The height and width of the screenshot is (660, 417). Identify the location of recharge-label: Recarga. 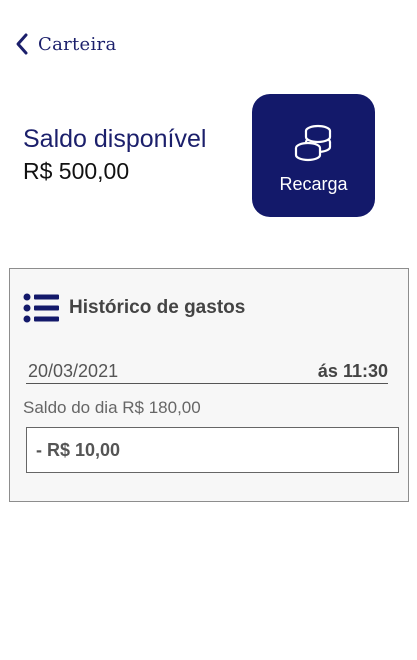
(313, 184).